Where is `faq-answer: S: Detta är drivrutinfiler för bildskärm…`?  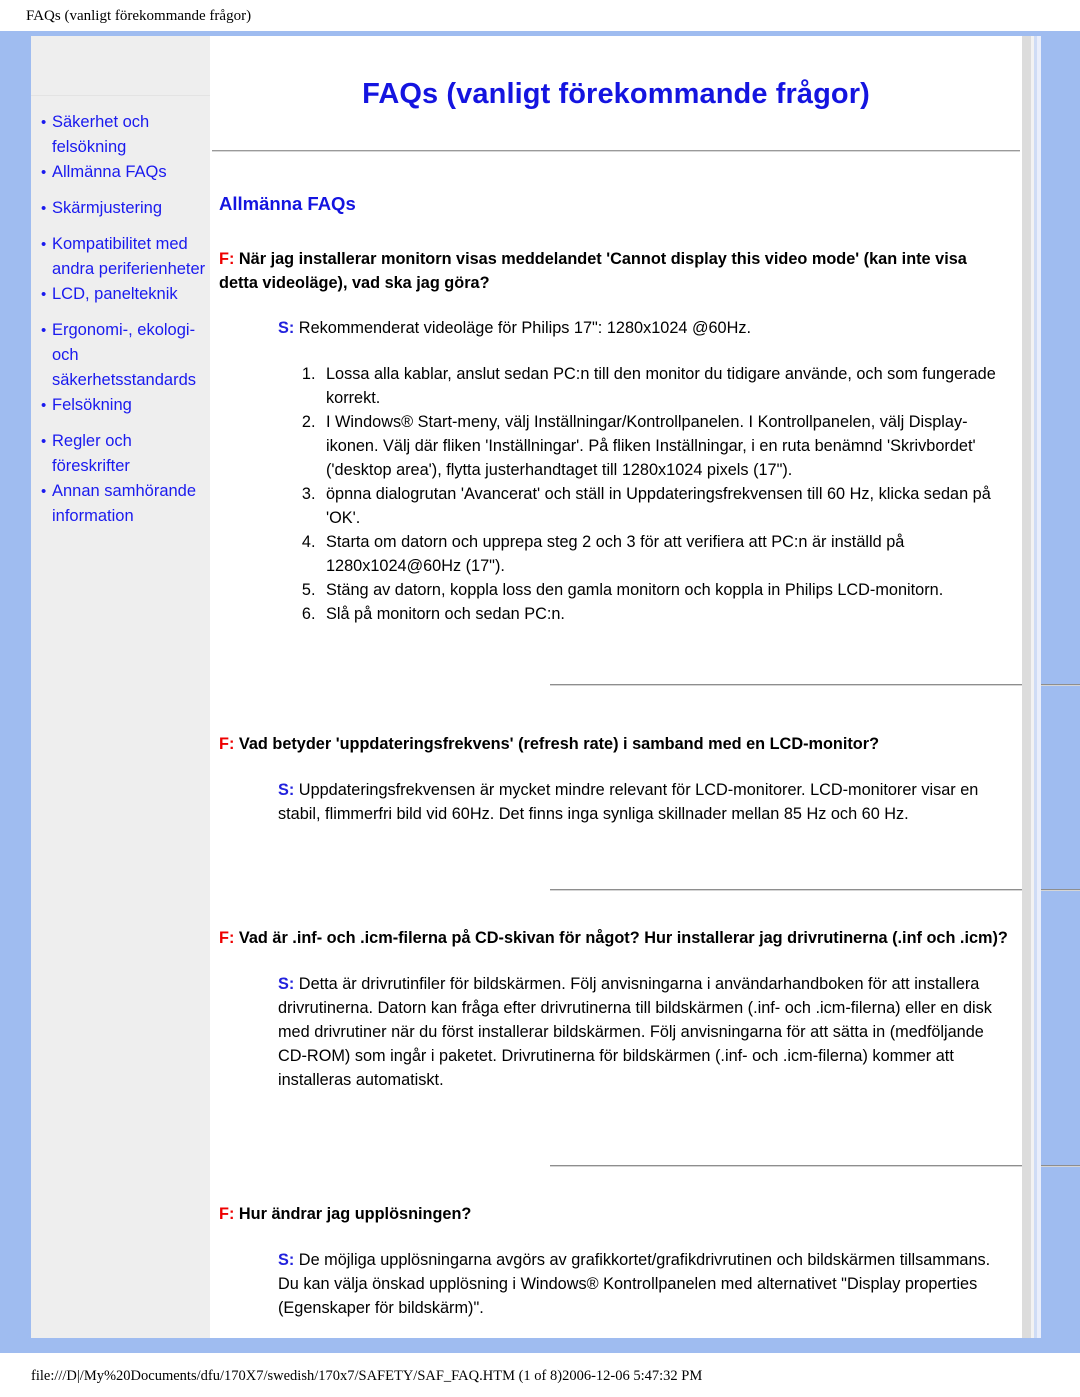 faq-answer: S: Detta är drivrutinfiler för bildskärm… is located at coordinates (643, 1032).